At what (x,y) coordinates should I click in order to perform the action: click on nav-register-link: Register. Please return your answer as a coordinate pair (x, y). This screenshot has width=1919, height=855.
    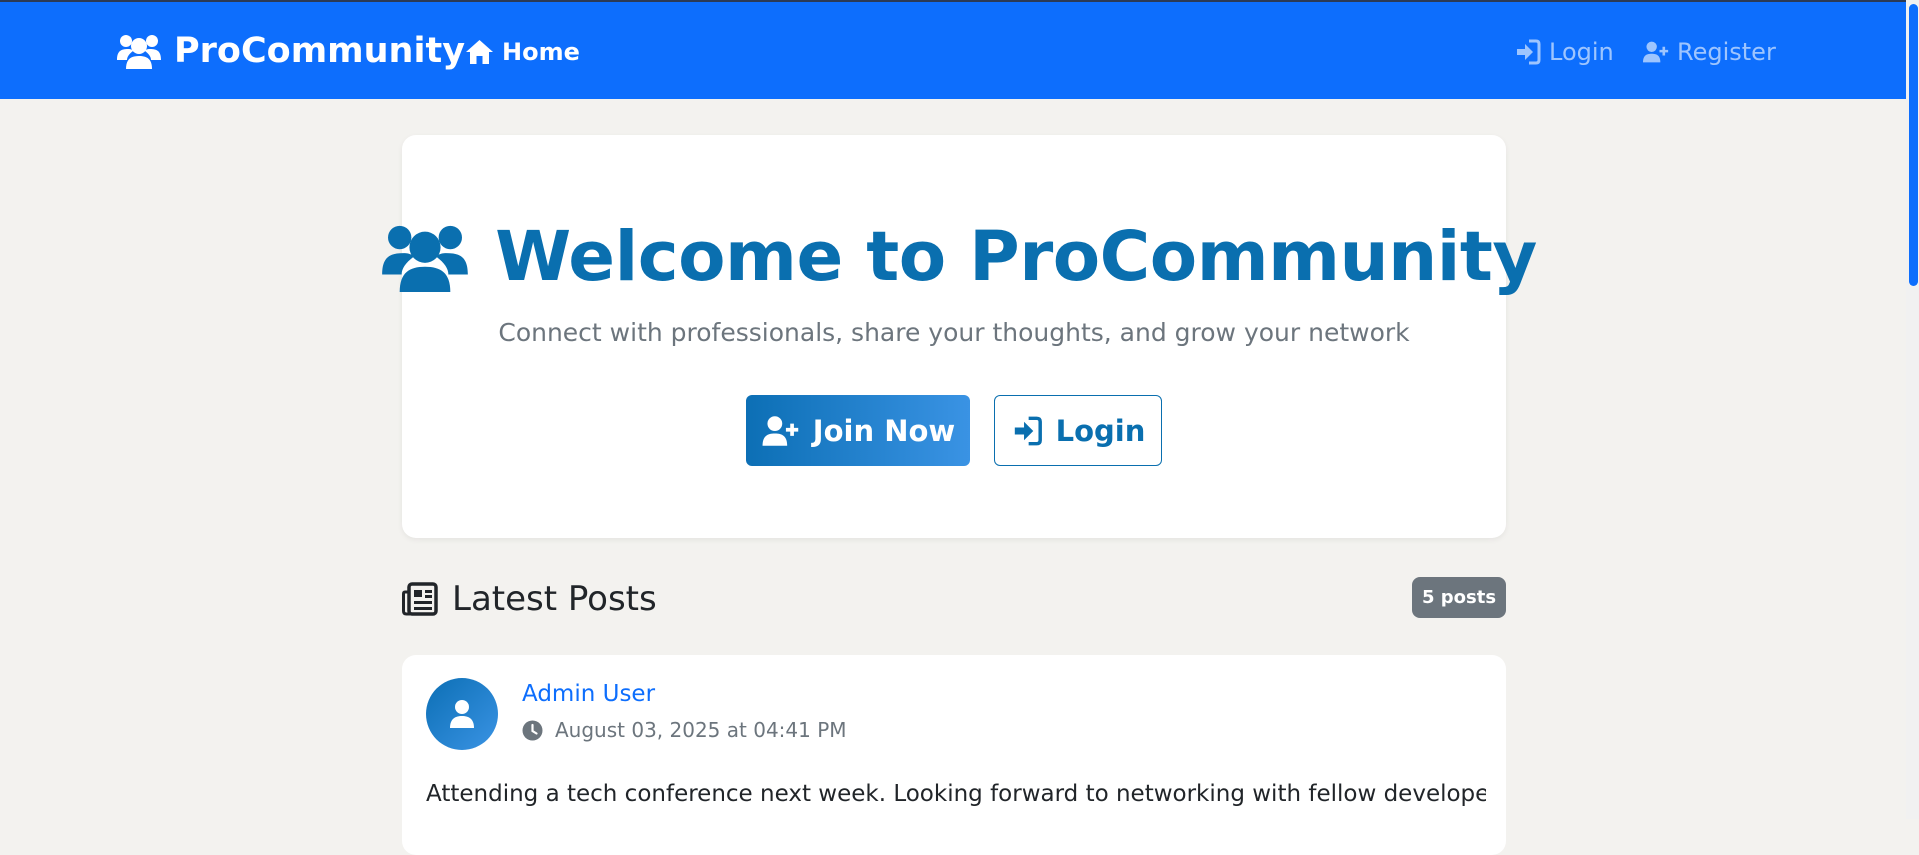
    Looking at the image, I should click on (1709, 52).